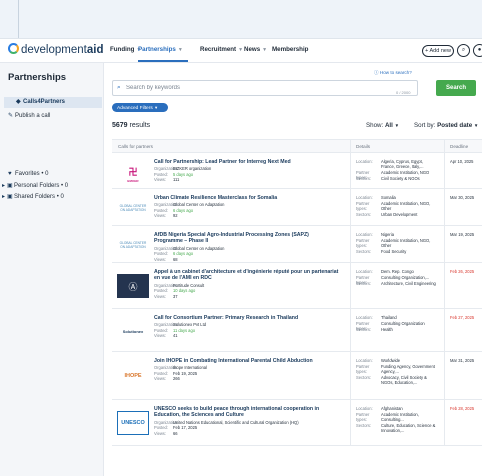 The width and height of the screenshot is (482, 476). Describe the element at coordinates (189, 324) in the screenshot. I see `organization-value: Solutionex Pvt Ltd` at that location.